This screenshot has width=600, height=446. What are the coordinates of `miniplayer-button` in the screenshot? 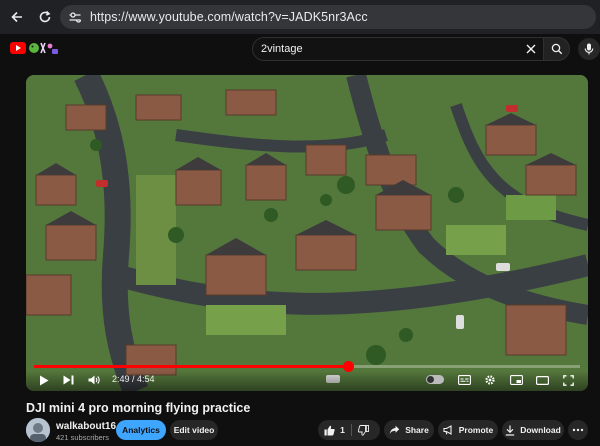 It's located at (516, 380).